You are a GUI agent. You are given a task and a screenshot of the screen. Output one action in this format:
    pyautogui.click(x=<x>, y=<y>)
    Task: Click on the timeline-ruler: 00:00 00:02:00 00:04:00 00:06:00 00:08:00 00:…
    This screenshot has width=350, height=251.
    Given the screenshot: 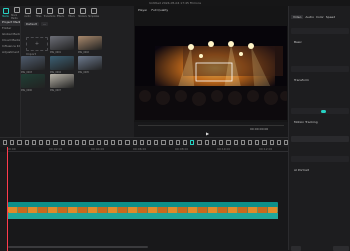 What is the action you would take?
    pyautogui.click(x=147, y=149)
    